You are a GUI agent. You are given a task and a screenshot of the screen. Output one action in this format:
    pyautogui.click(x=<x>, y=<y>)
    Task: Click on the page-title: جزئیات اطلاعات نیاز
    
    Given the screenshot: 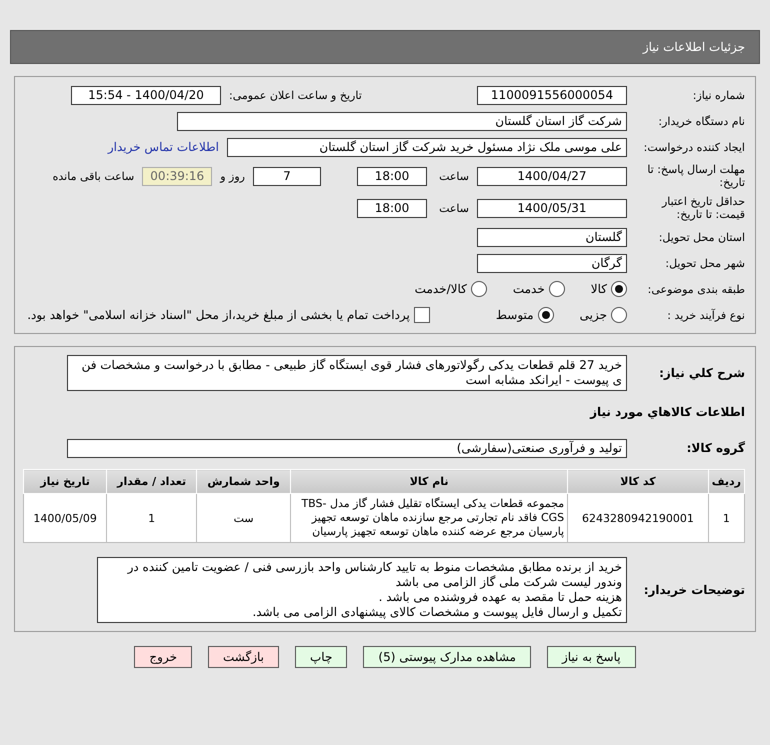 What is the action you would take?
    pyautogui.click(x=385, y=47)
    